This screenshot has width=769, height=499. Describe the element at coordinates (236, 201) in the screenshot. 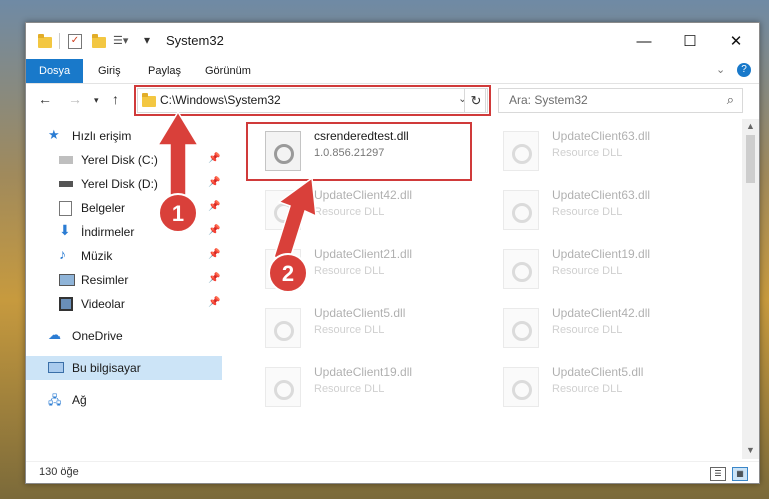

I see `annotation-overlay: 1 2` at that location.